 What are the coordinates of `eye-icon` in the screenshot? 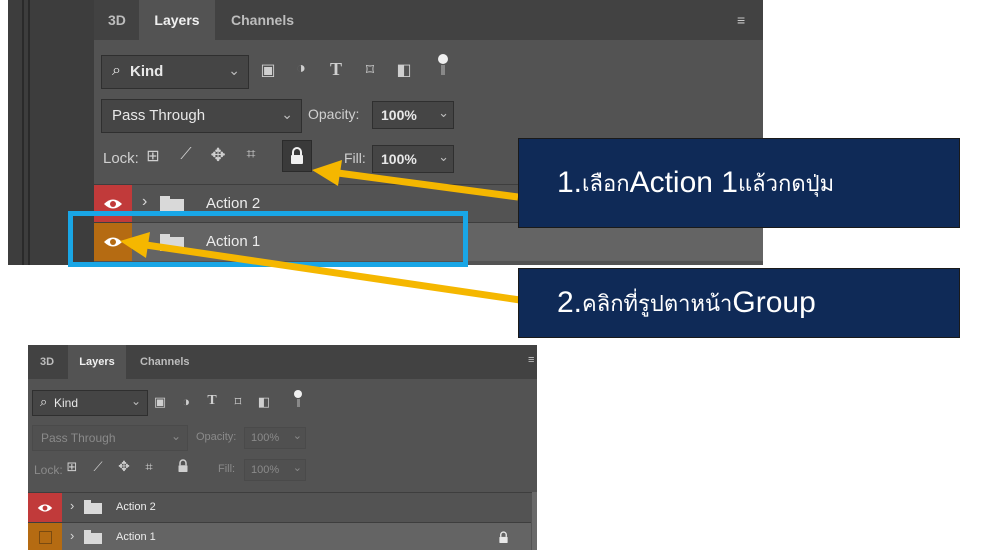 It's located at (45, 507).